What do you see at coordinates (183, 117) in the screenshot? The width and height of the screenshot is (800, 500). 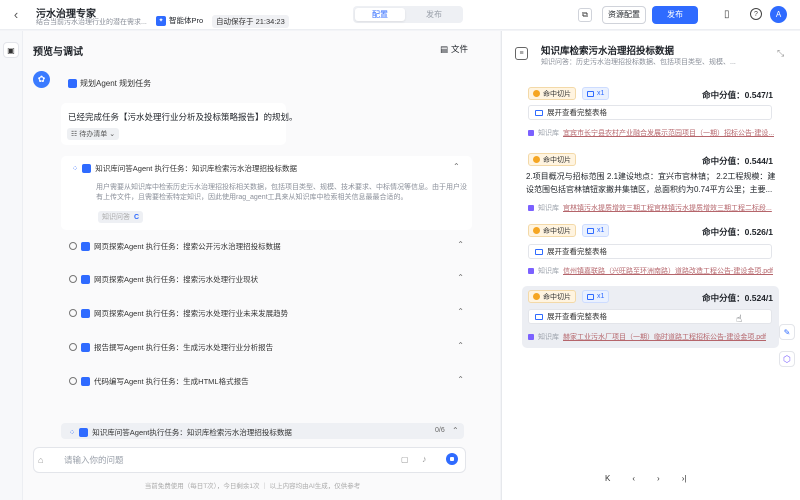 I see `plan-message-text: 已经完成任务【污水处理行业分析及投标策略报告】的规划。` at bounding box center [183, 117].